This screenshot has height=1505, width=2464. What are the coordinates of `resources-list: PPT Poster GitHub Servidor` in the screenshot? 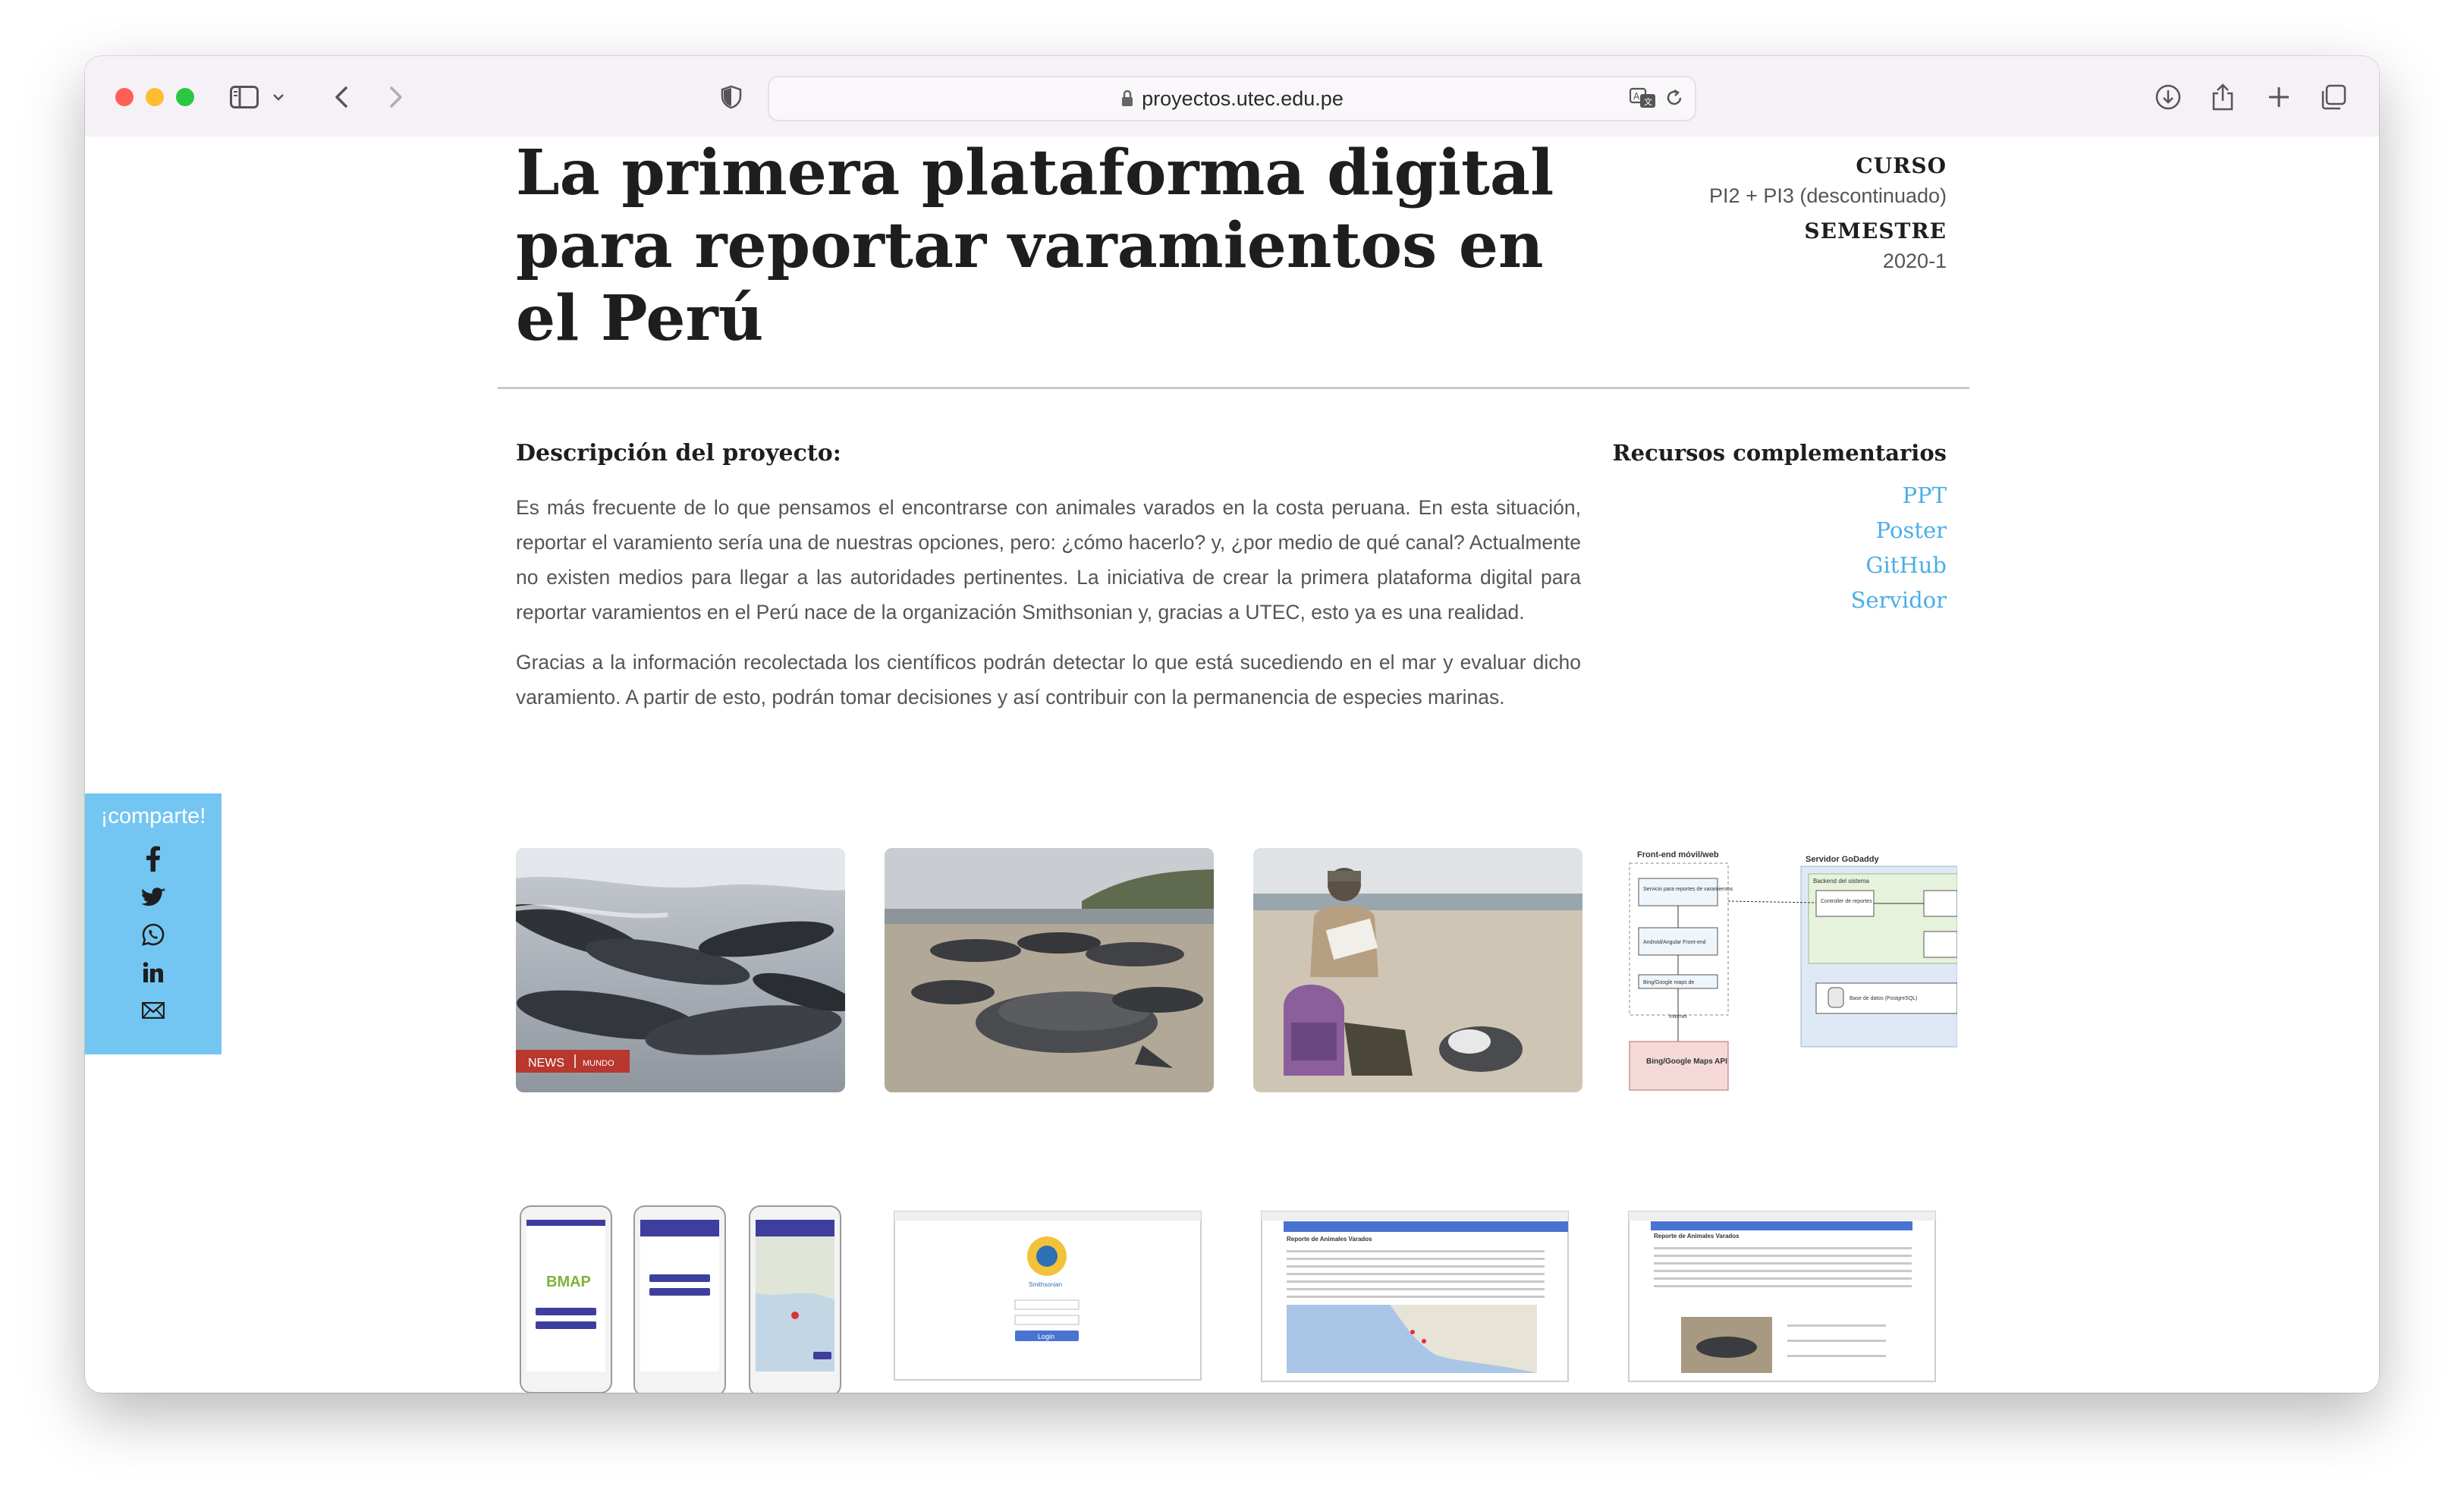 It's located at (1899, 547).